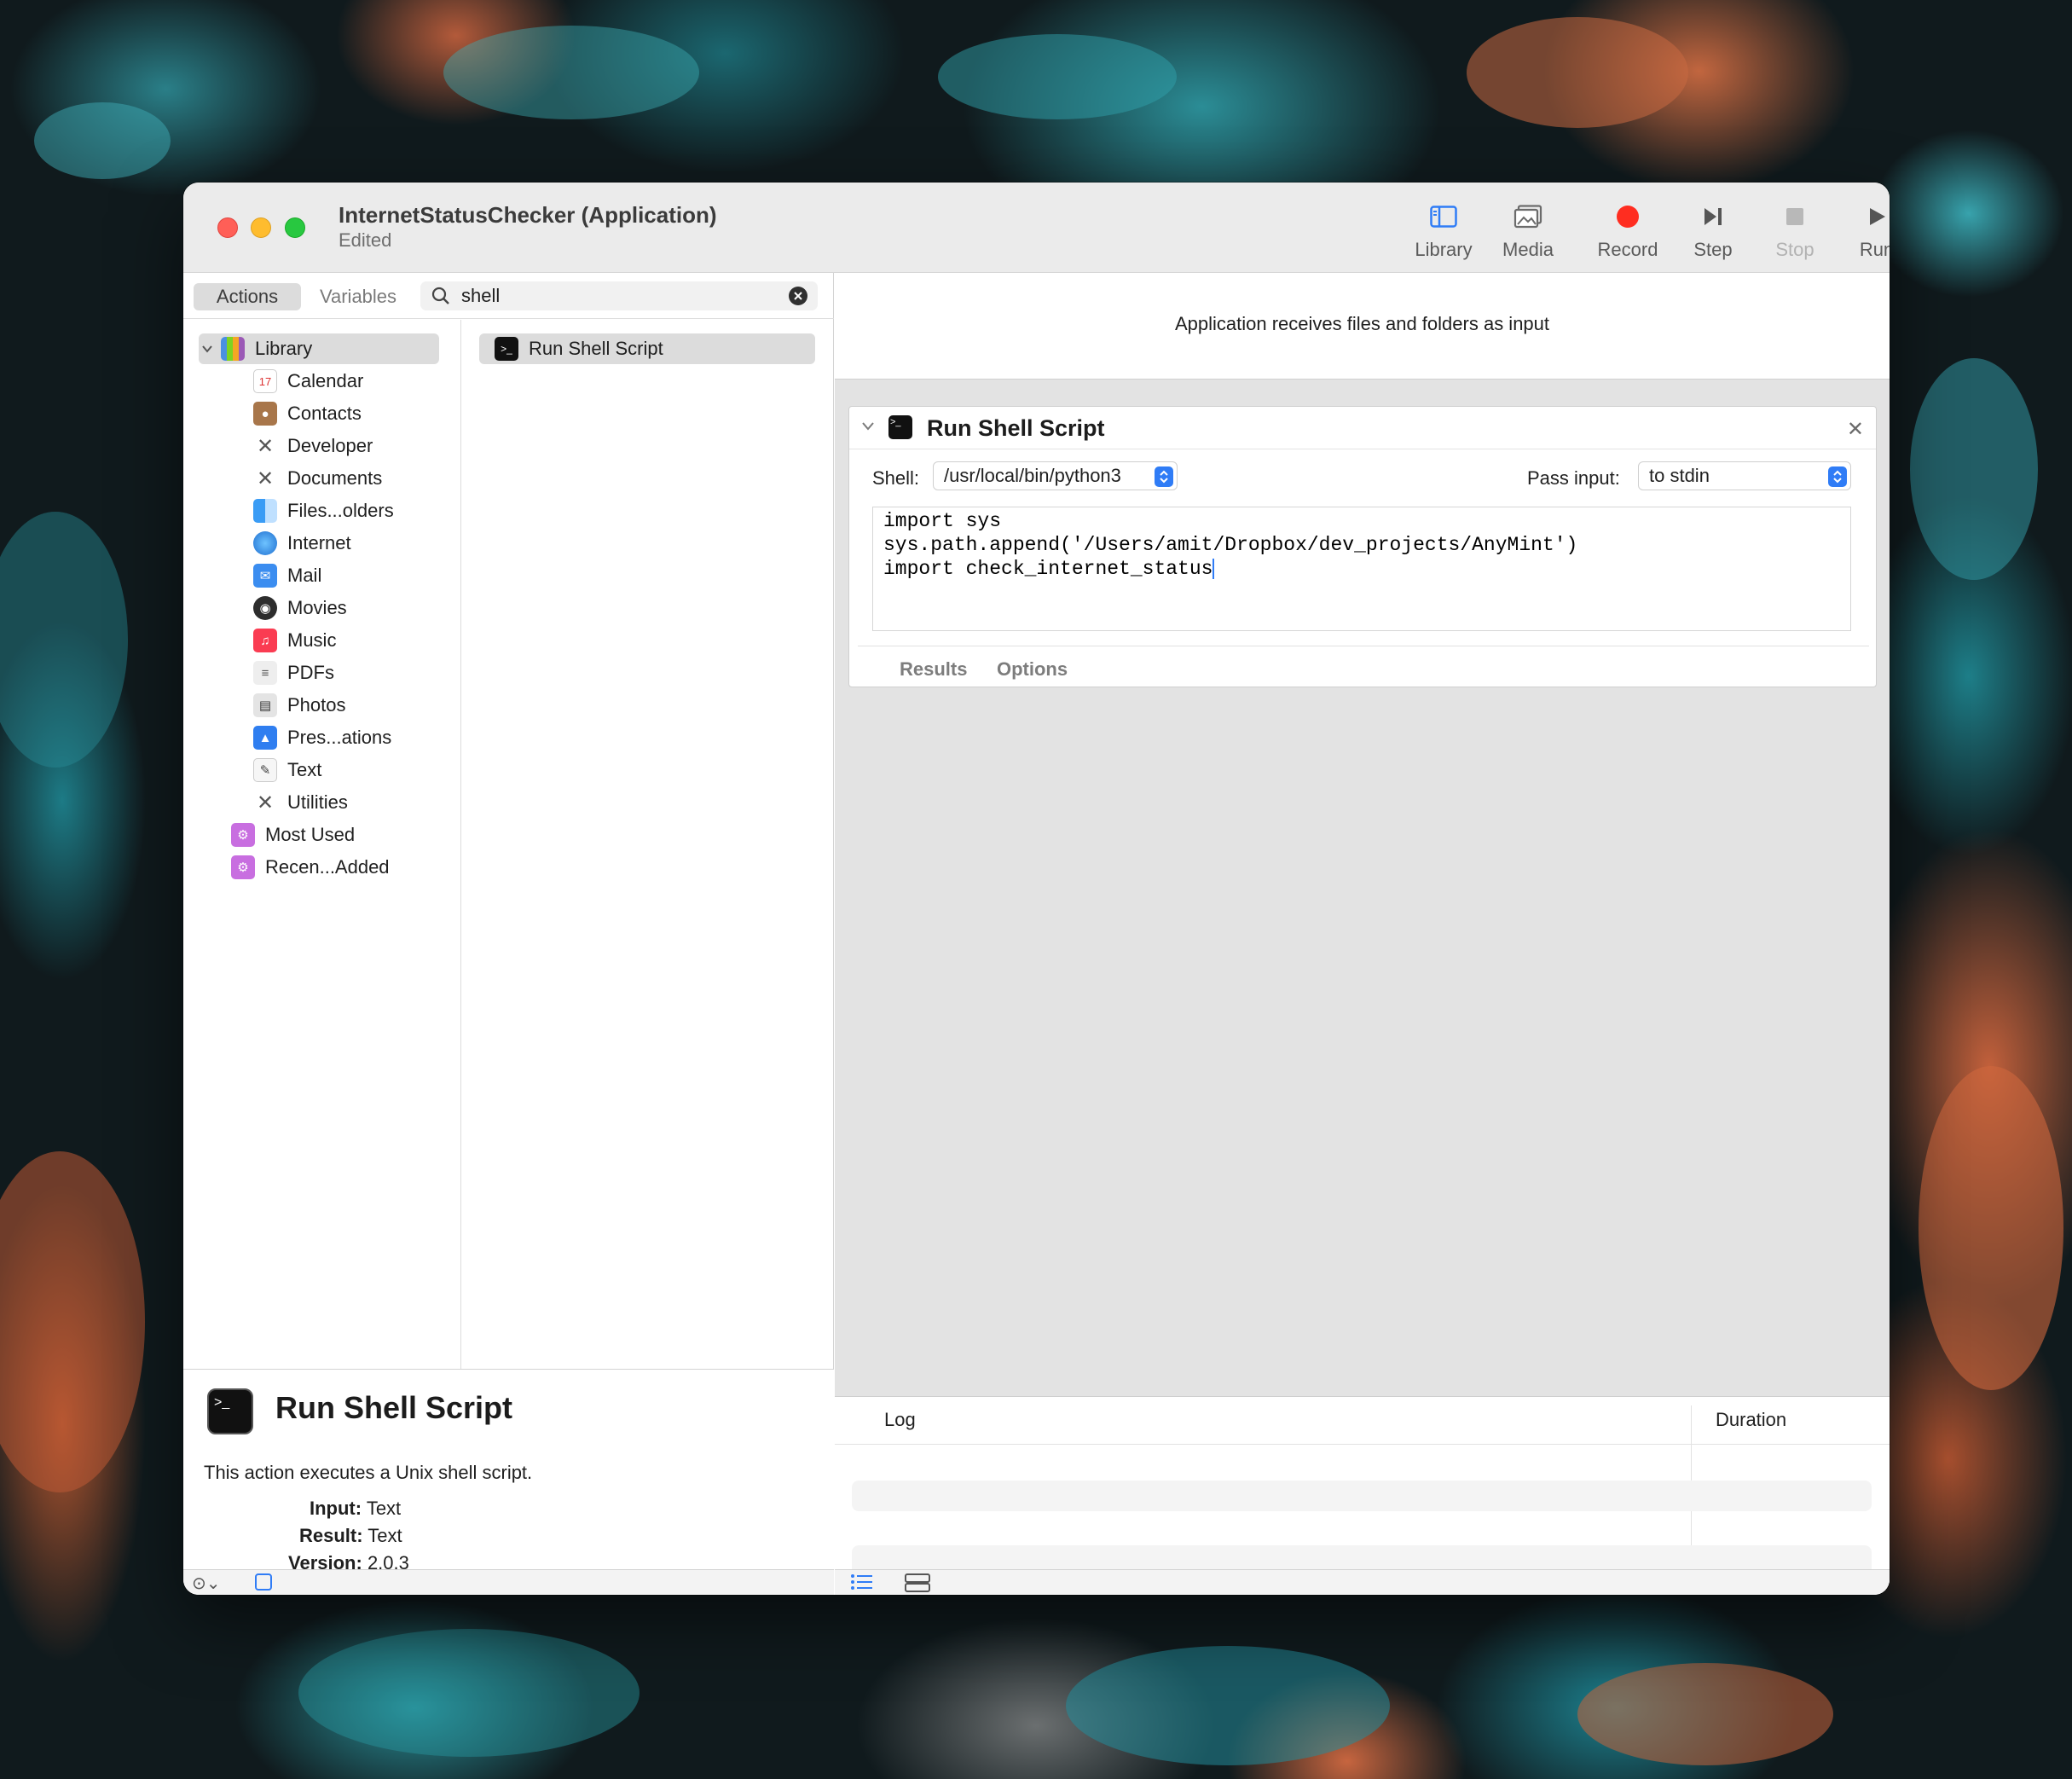  I want to click on photos-icon, so click(1528, 217).